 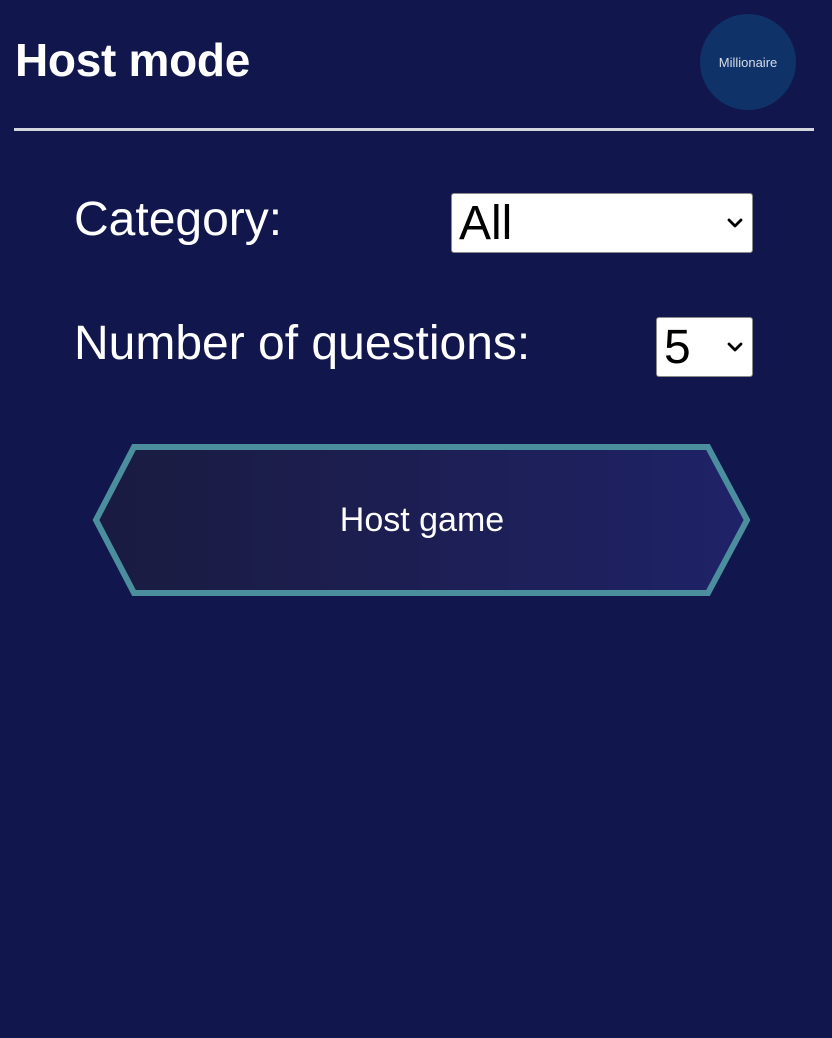 I want to click on host-game-label: Host game, so click(x=422, y=519).